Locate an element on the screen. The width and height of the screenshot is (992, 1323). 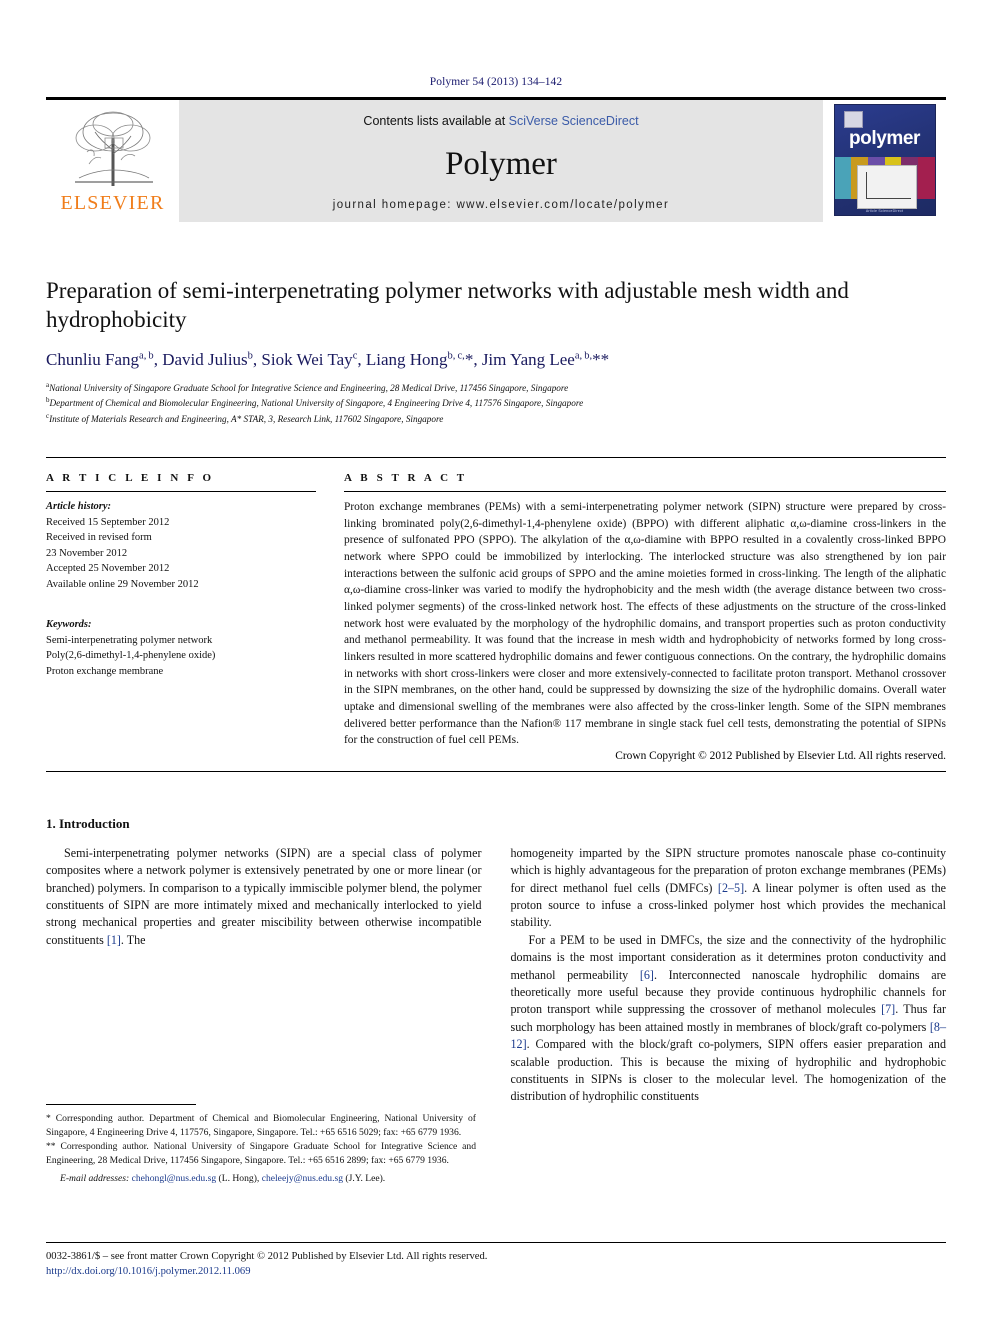
contents-prefix: Contents lists available at is located at coordinates (436, 121).